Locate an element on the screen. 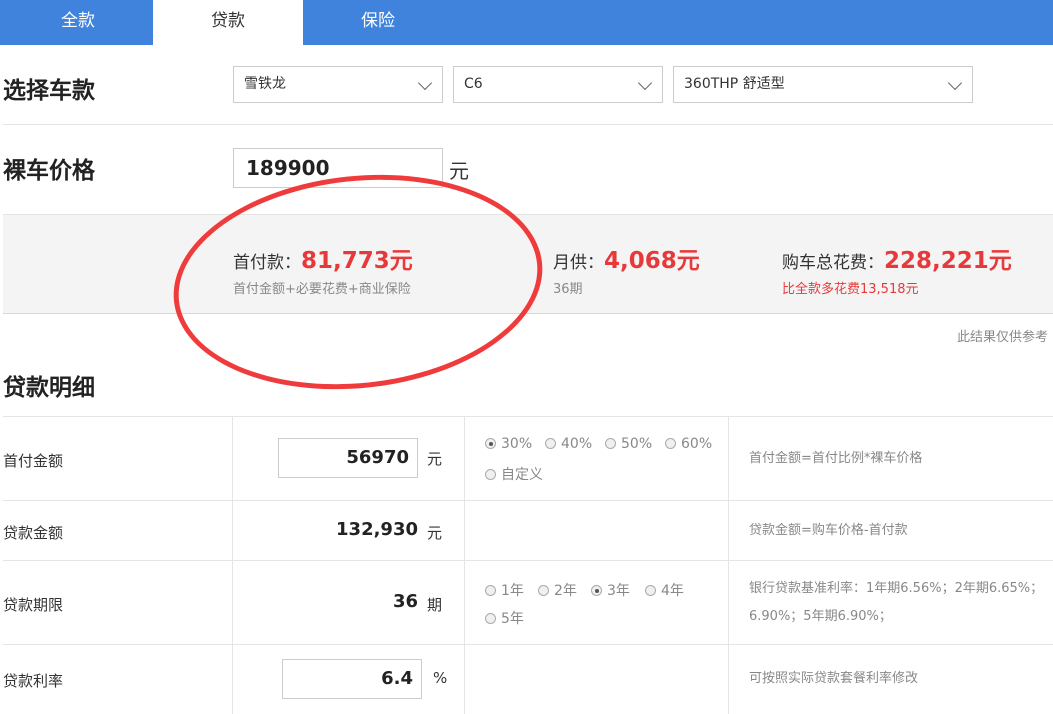  price-input: 189900 is located at coordinates (338, 168).